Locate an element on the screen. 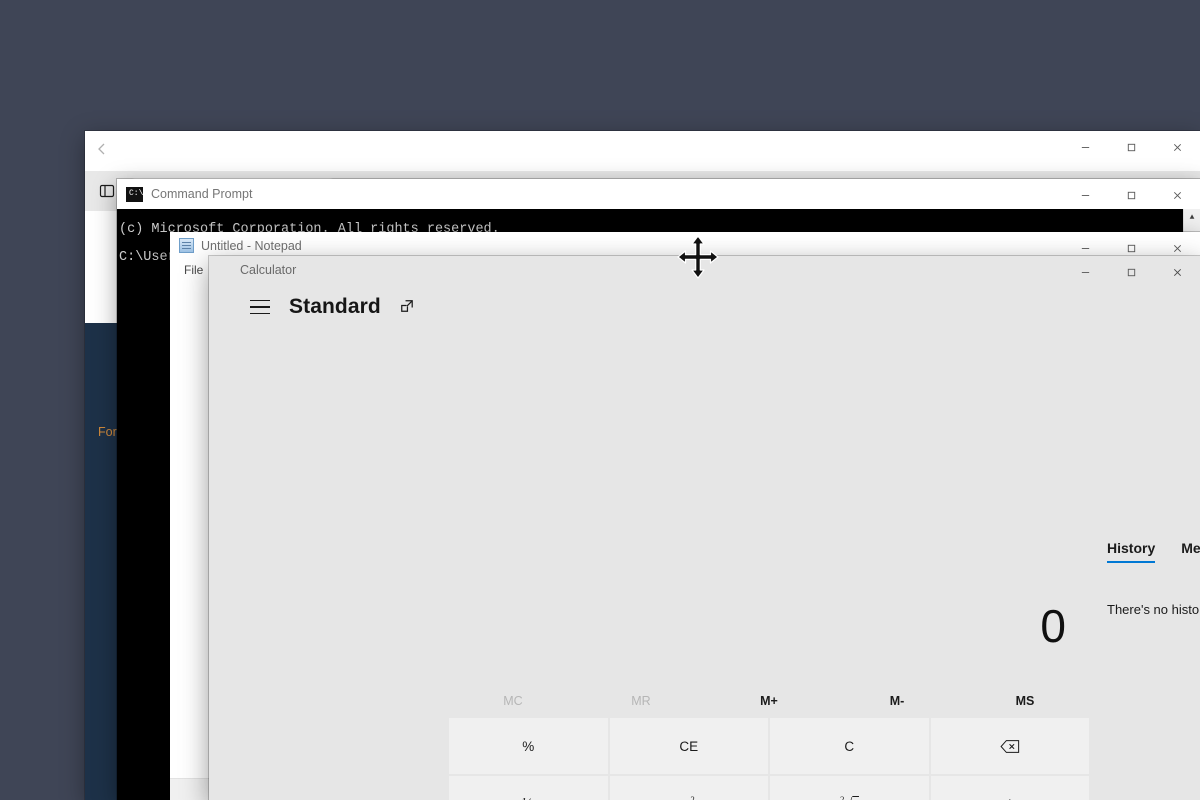  tab-memory: Memory is located at coordinates (1190, 551).